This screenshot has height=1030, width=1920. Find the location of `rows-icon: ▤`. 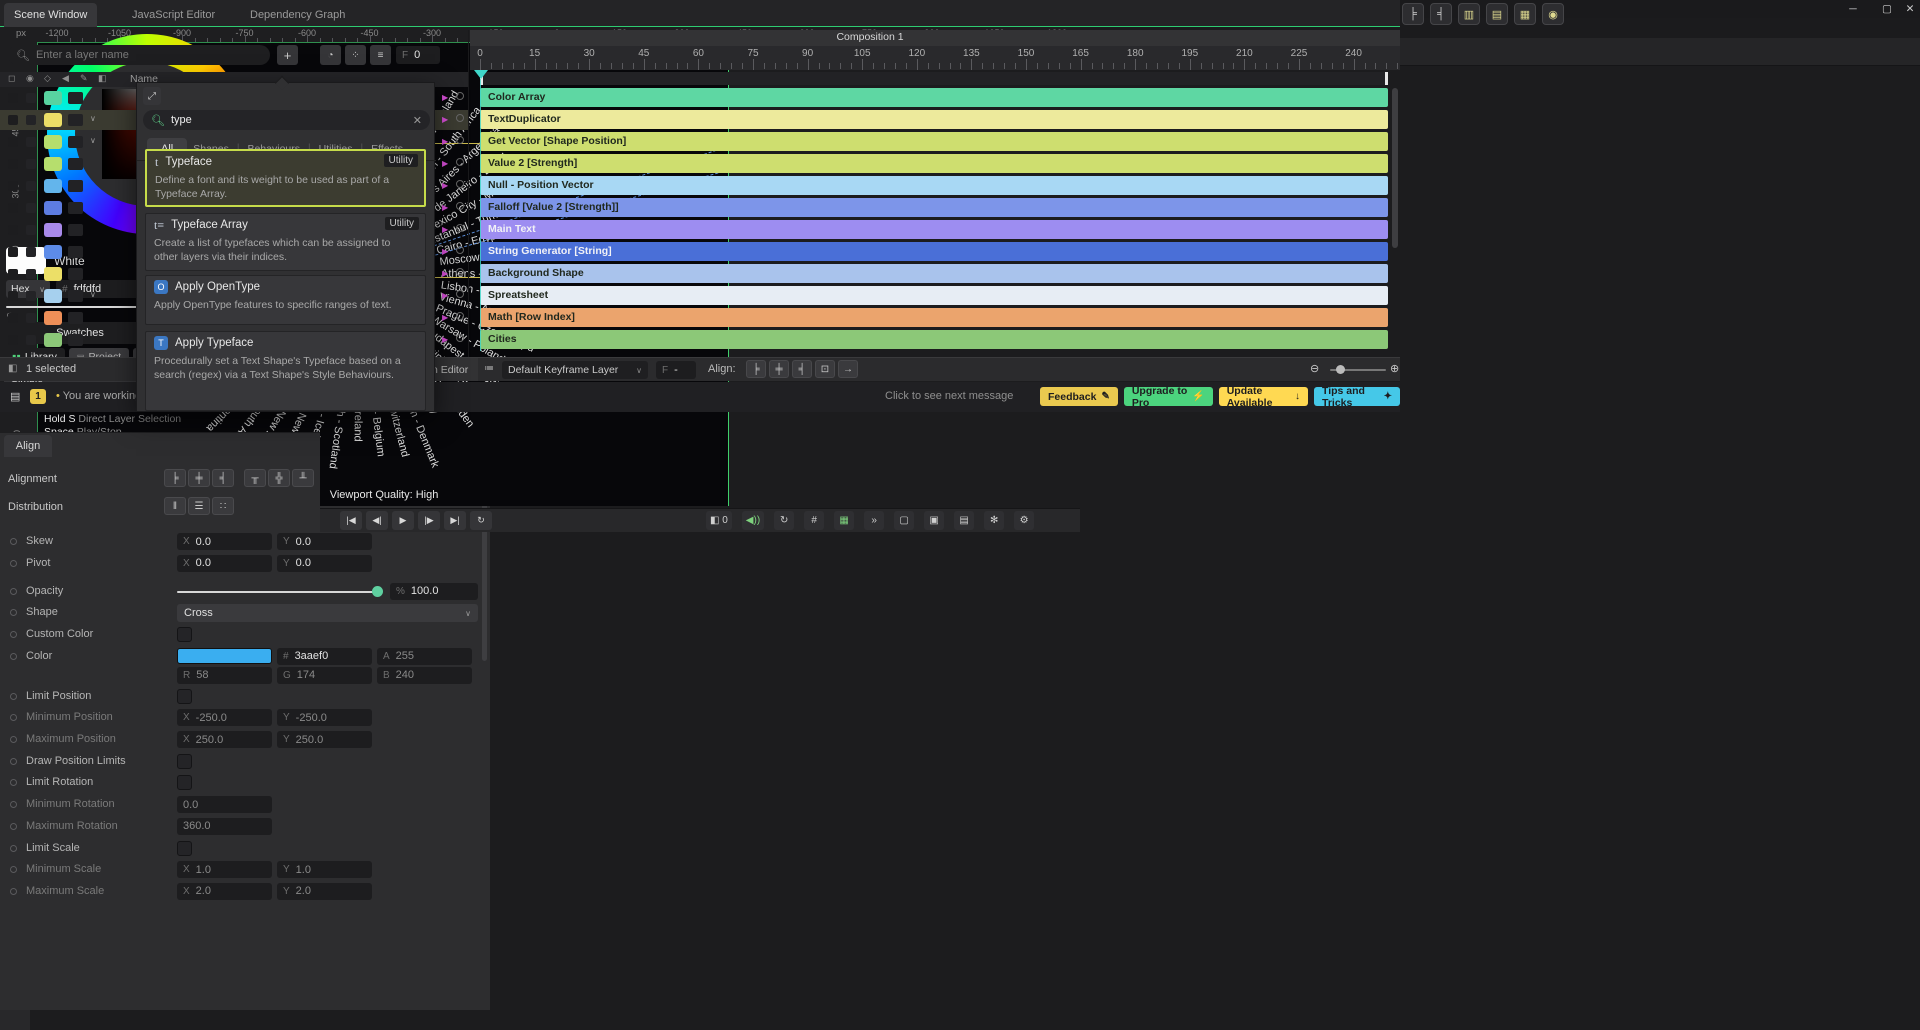

rows-icon: ▤ is located at coordinates (1497, 14).